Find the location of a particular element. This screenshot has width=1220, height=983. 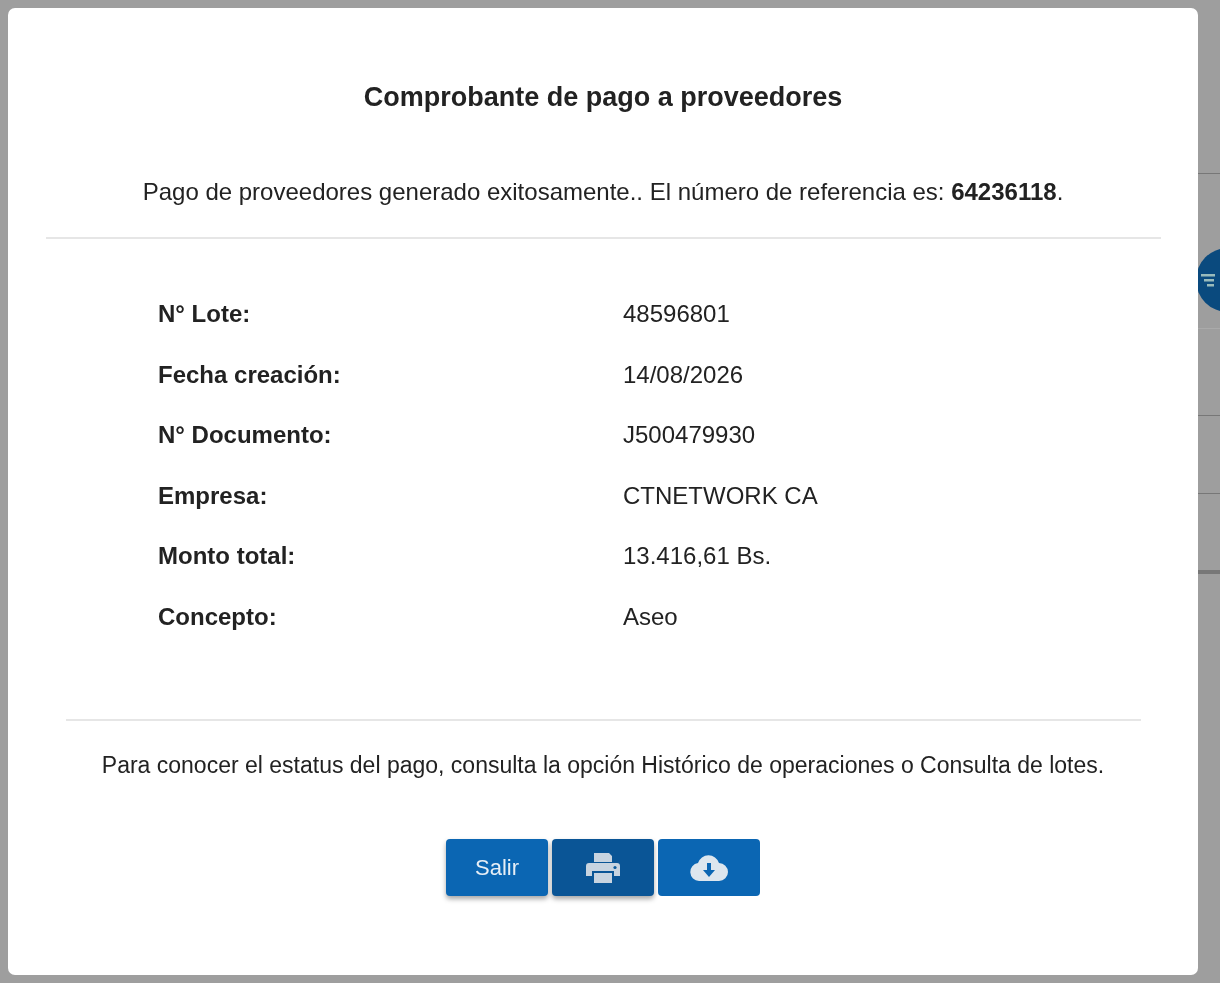

detail-label: N° Documento: is located at coordinates (245, 435).